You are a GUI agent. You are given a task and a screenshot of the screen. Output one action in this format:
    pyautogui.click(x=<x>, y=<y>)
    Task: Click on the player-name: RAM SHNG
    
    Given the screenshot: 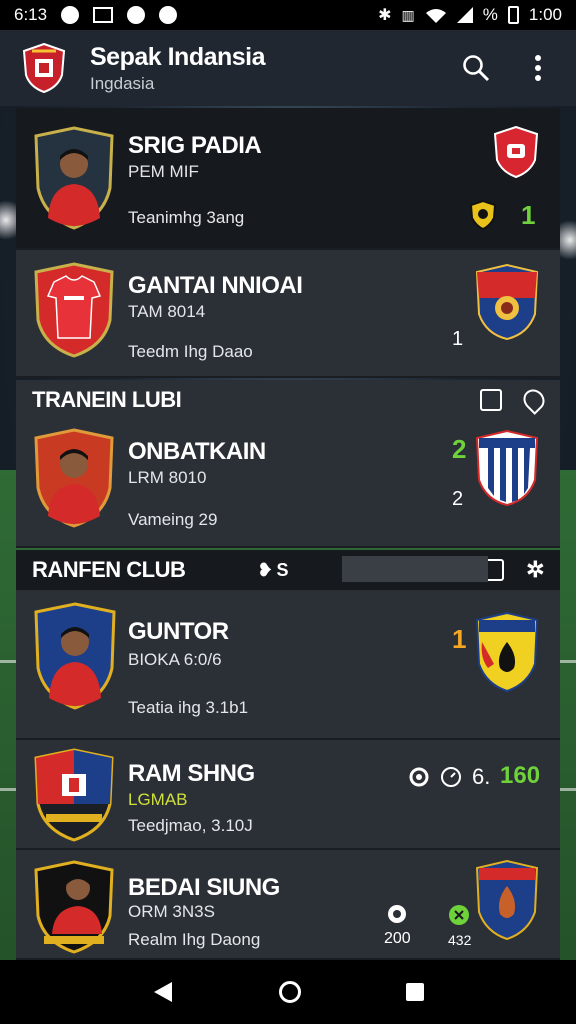 What is the action you would take?
    pyautogui.click(x=191, y=773)
    